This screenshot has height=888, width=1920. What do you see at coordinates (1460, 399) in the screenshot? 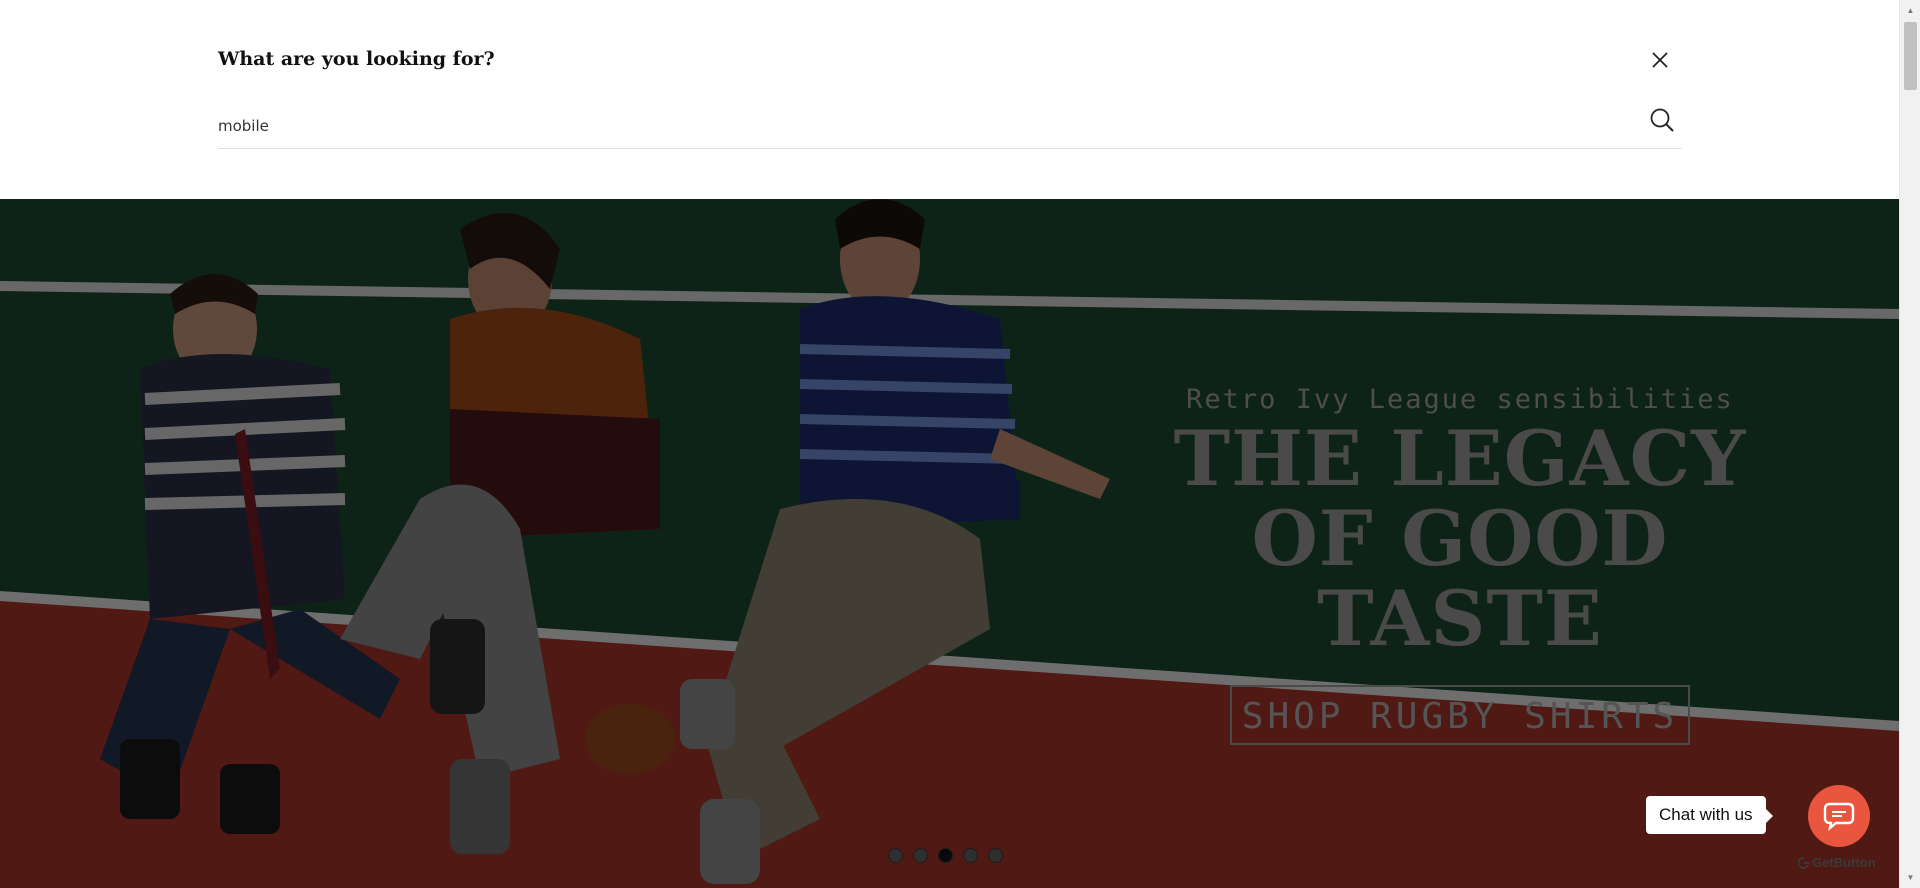
I see `hero-tagline: Retro Ivy League sensibilities` at bounding box center [1460, 399].